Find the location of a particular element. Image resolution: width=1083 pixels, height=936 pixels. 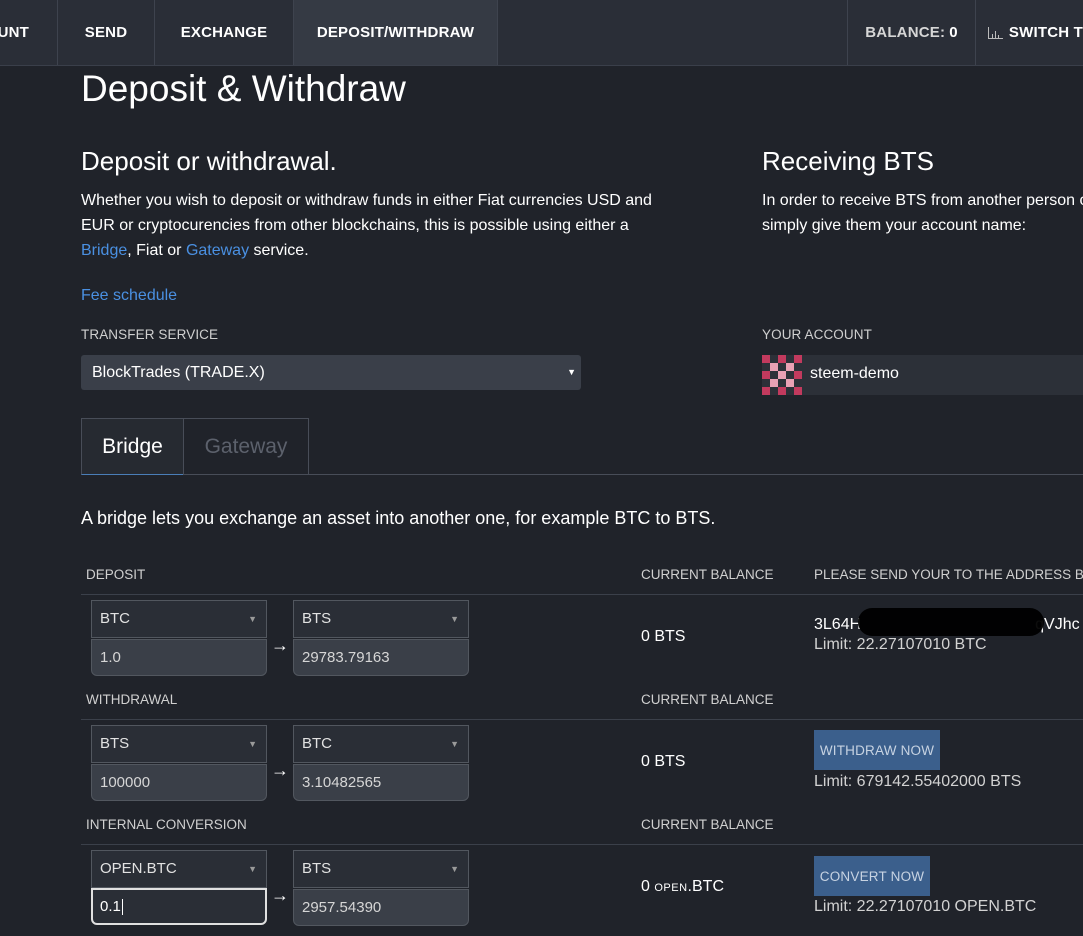

bar-chart-icon is located at coordinates (995, 32).